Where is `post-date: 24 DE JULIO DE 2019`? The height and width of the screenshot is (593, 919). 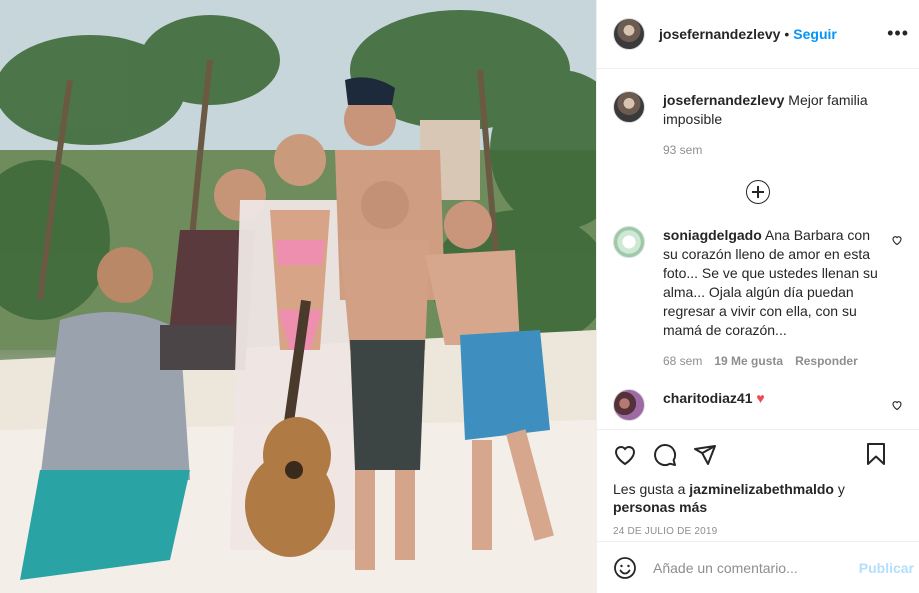 post-date: 24 DE JULIO DE 2019 is located at coordinates (758, 531).